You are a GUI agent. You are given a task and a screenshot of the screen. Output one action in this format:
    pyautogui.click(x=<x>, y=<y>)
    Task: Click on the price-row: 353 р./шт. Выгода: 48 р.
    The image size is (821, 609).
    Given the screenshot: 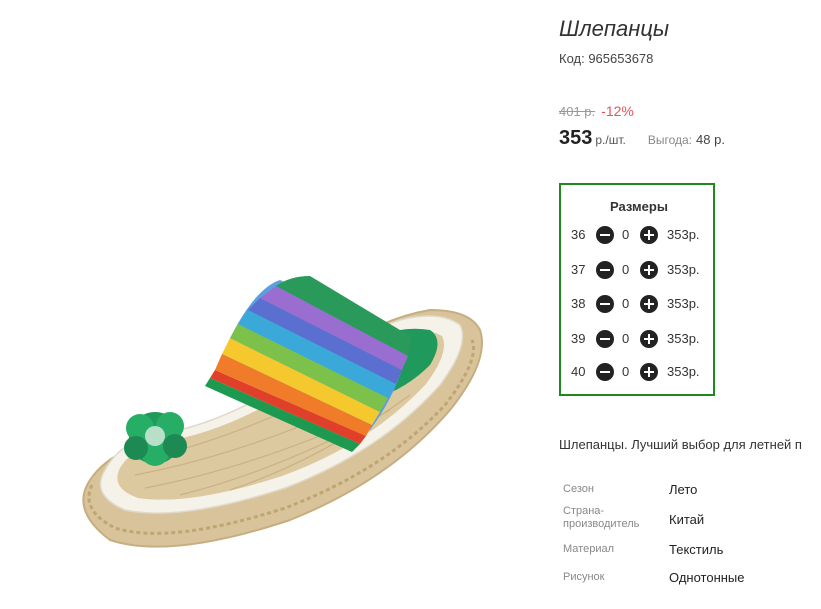 What is the action you would take?
    pyautogui.click(x=642, y=138)
    